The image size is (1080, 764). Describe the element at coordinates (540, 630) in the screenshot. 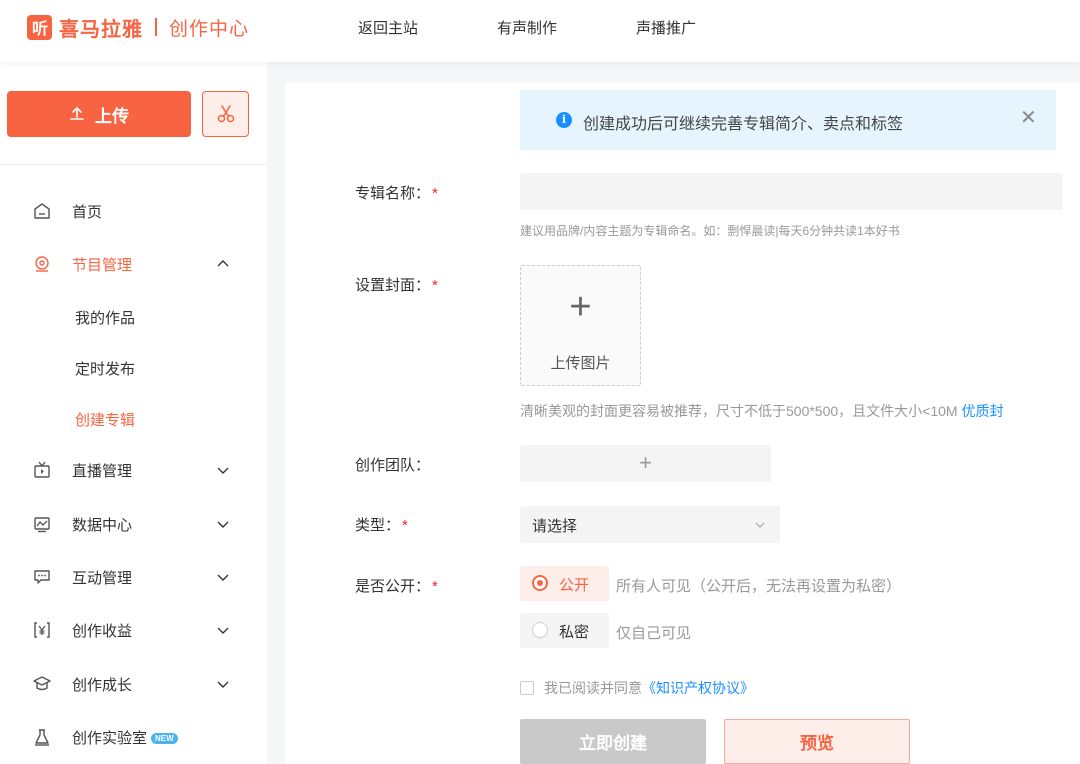

I see `radio-unchecked-icon` at that location.